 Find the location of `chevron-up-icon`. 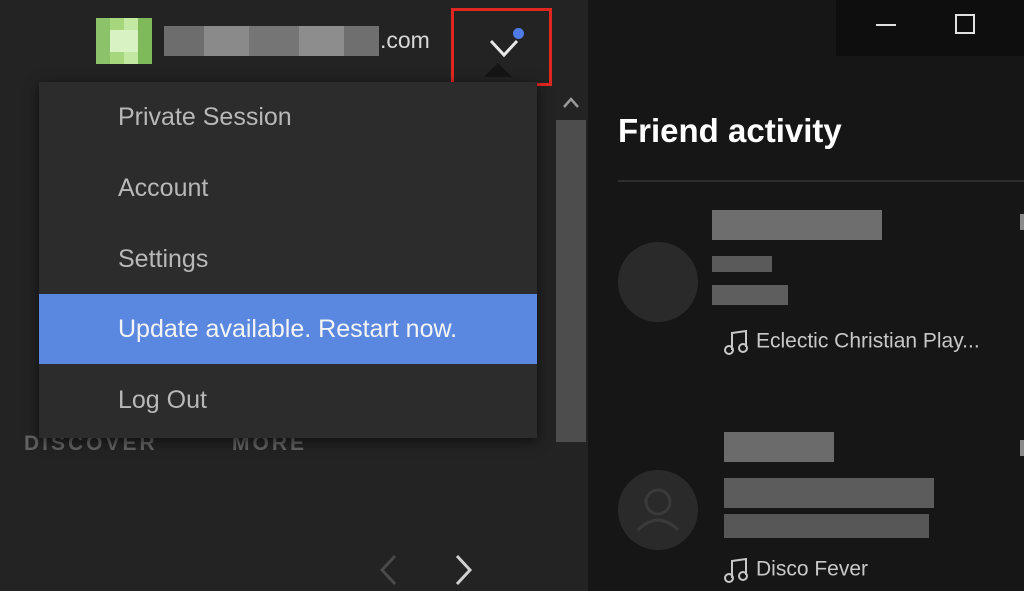

chevron-up-icon is located at coordinates (571, 103).